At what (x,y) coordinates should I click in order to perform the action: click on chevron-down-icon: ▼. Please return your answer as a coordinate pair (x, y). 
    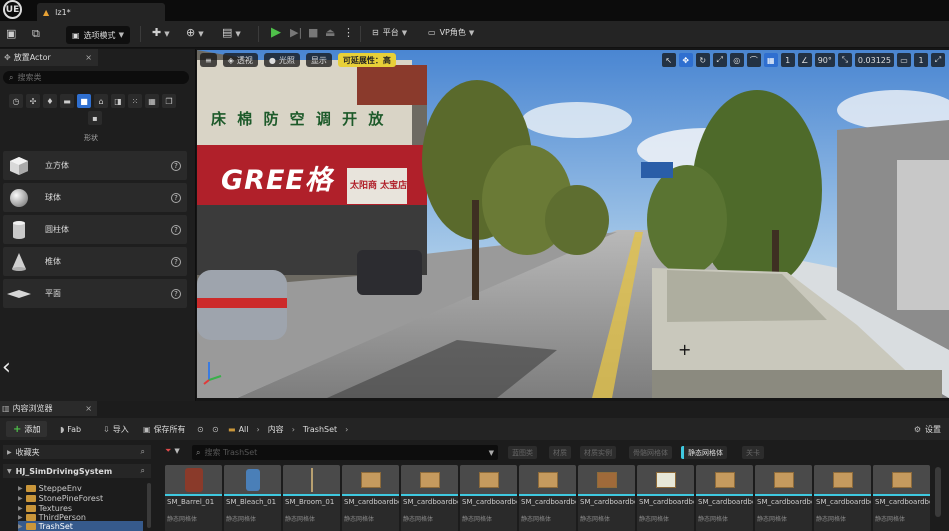
    Looking at the image, I should click on (491, 453).